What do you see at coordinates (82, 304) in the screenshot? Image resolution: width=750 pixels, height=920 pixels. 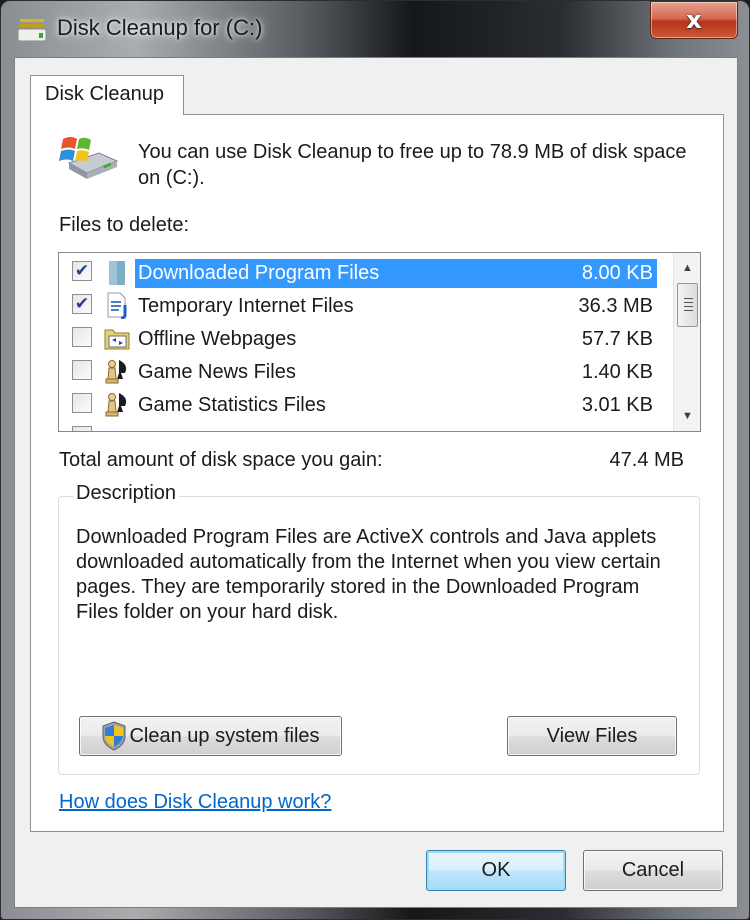 I see `checkbox-temporary-internet-files: ✔` at bounding box center [82, 304].